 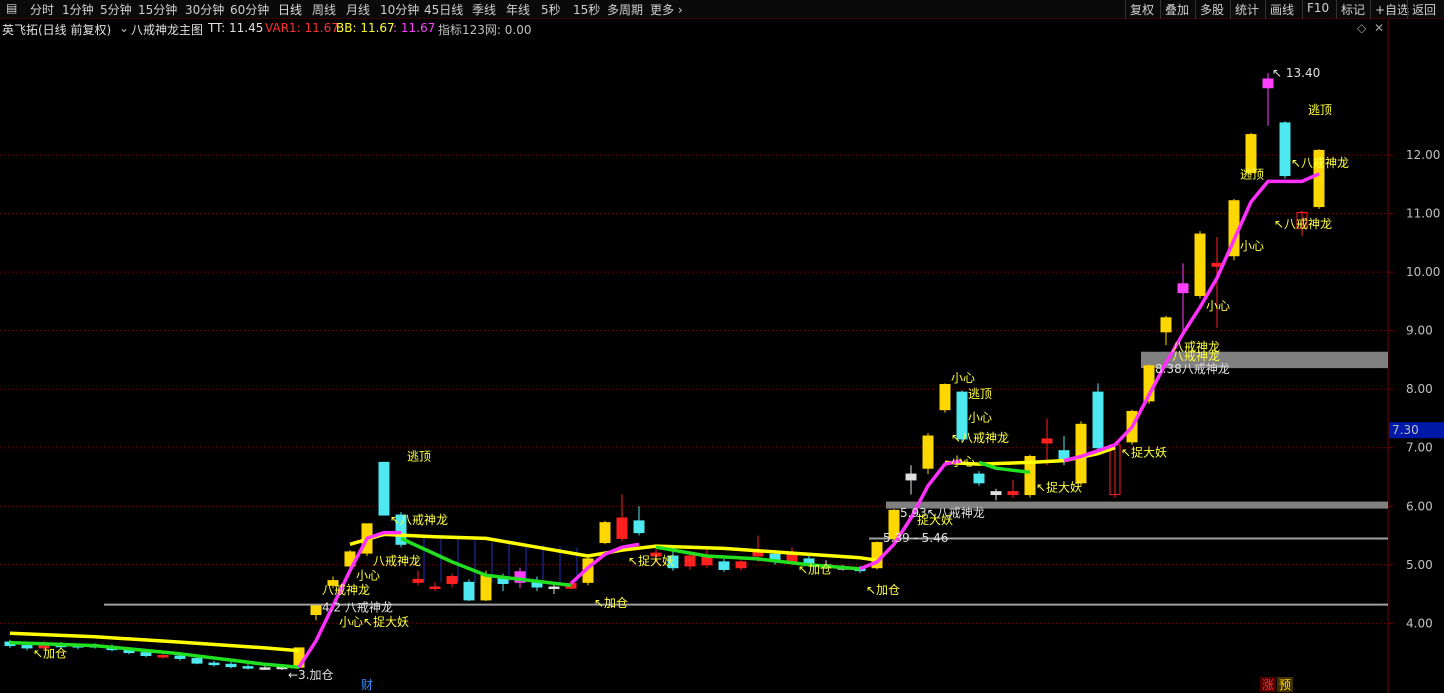 I want to click on y-tick-label: 8.00, so click(x=1419, y=389).